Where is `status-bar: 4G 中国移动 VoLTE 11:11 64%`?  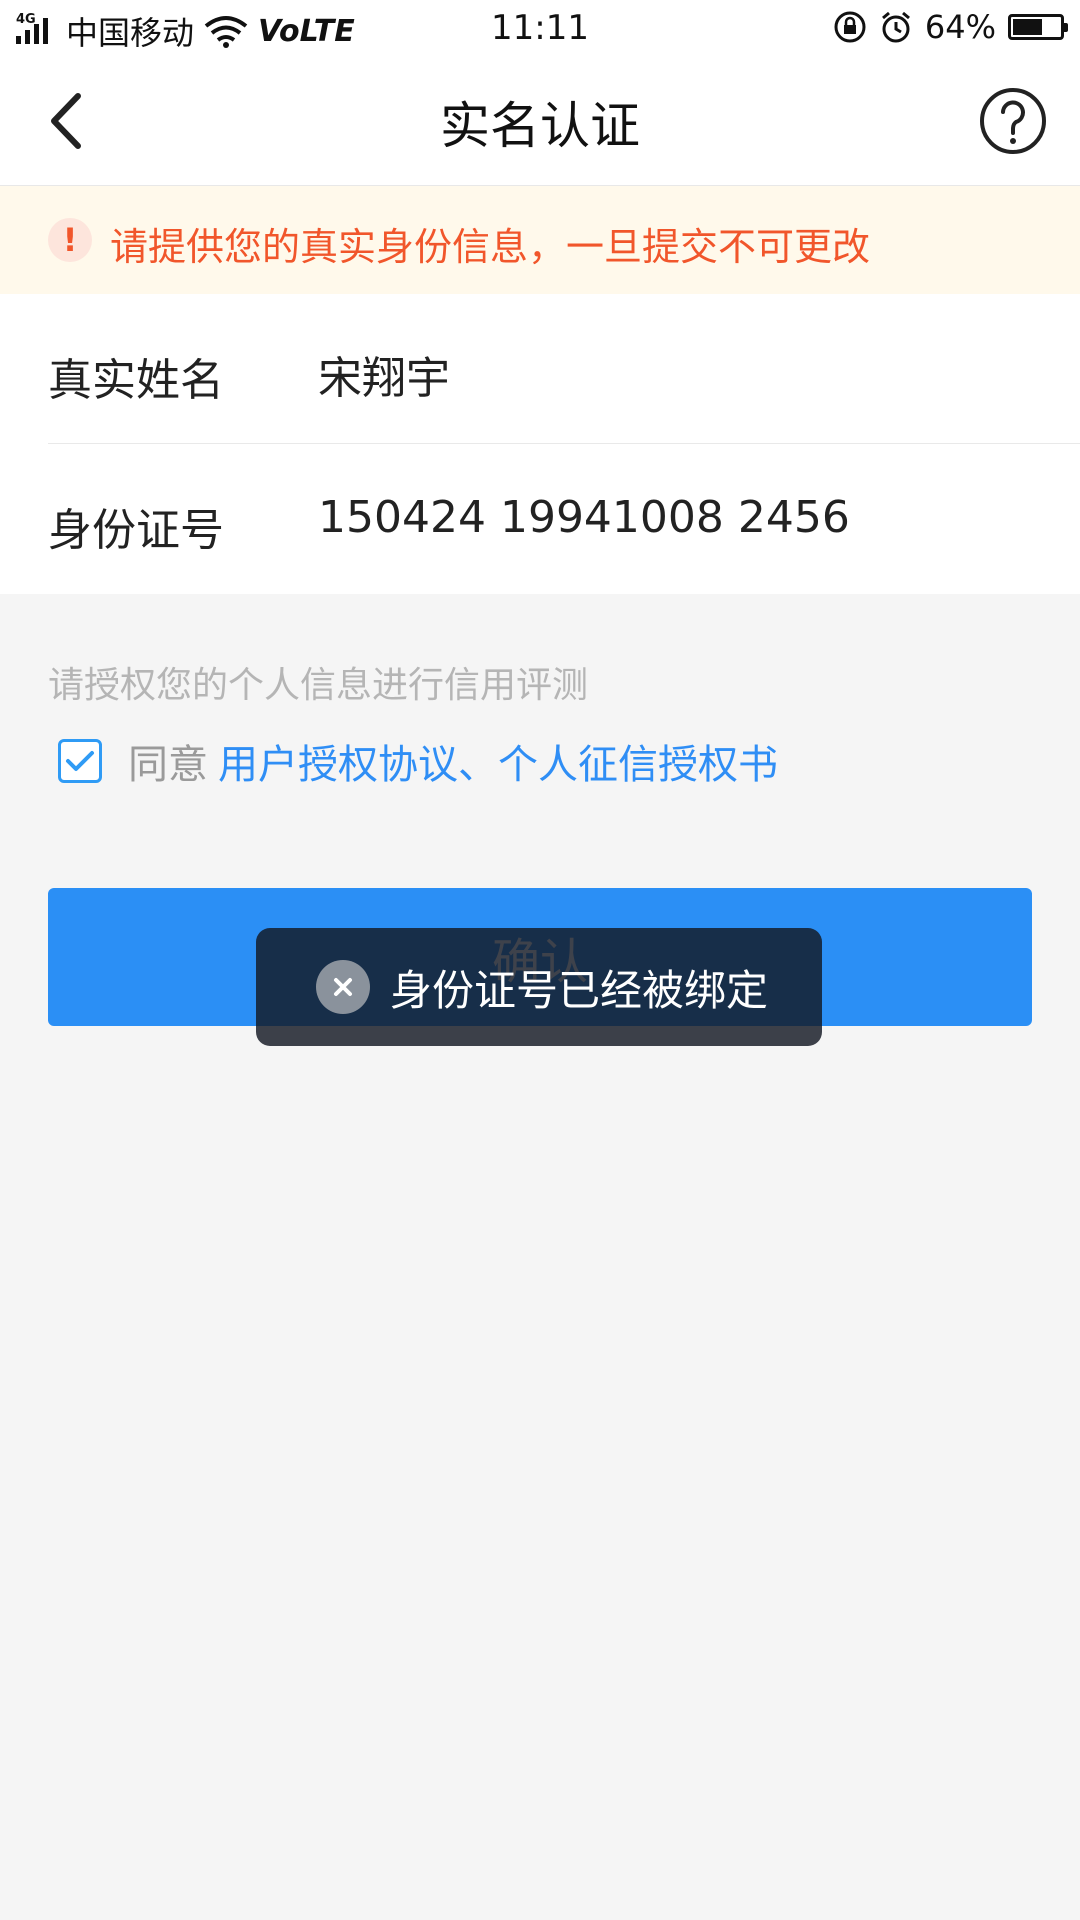 status-bar: 4G 中国移动 VoLTE 11:11 64% is located at coordinates (540, 28).